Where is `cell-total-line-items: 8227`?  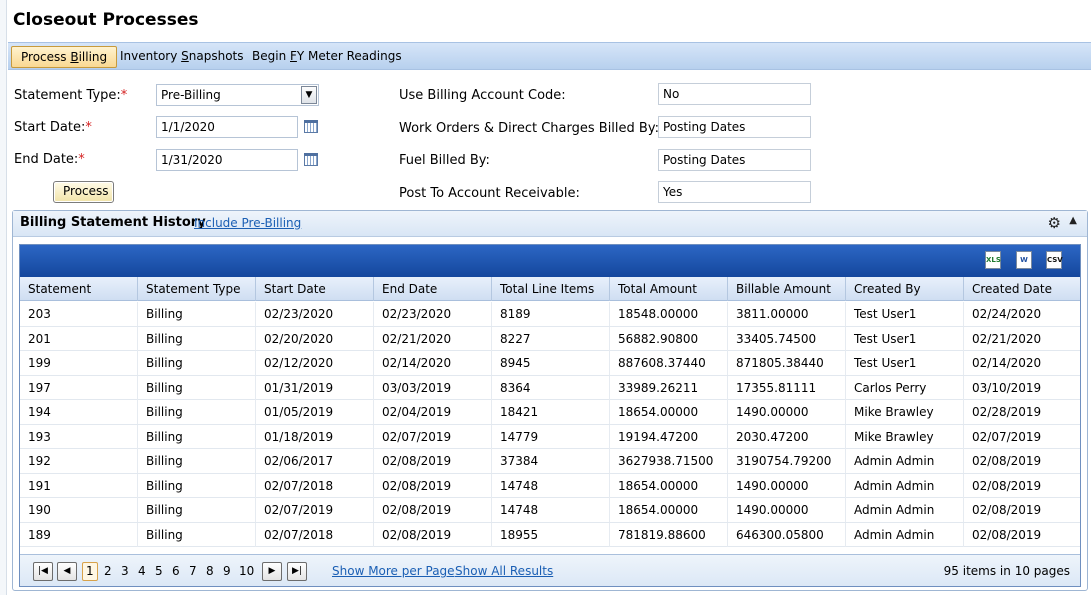 cell-total-line-items: 8227 is located at coordinates (551, 338).